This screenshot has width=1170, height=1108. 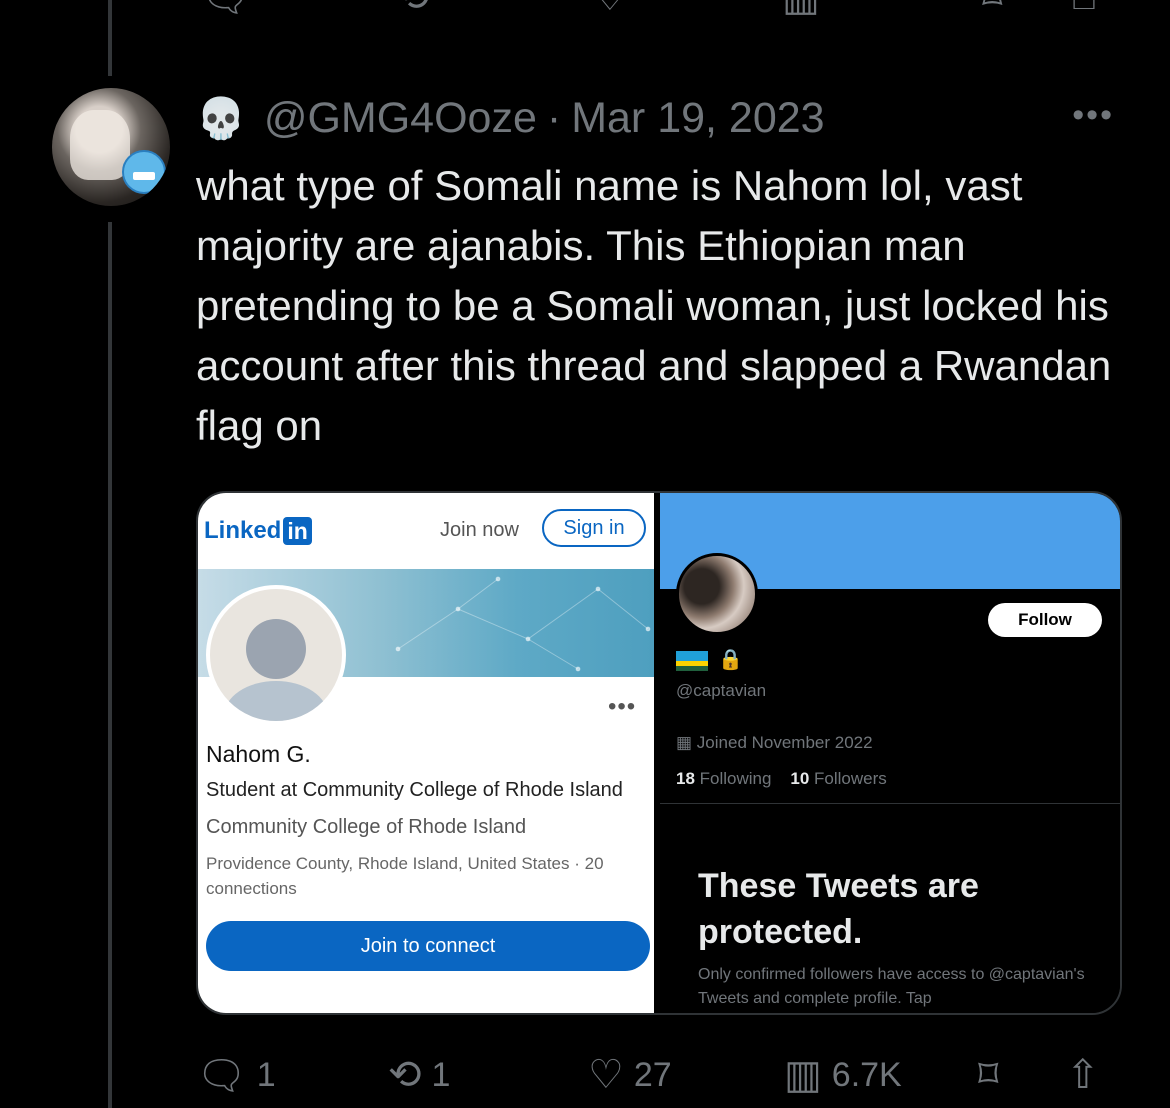 What do you see at coordinates (800, 778) in the screenshot?
I see `followers-count: 10` at bounding box center [800, 778].